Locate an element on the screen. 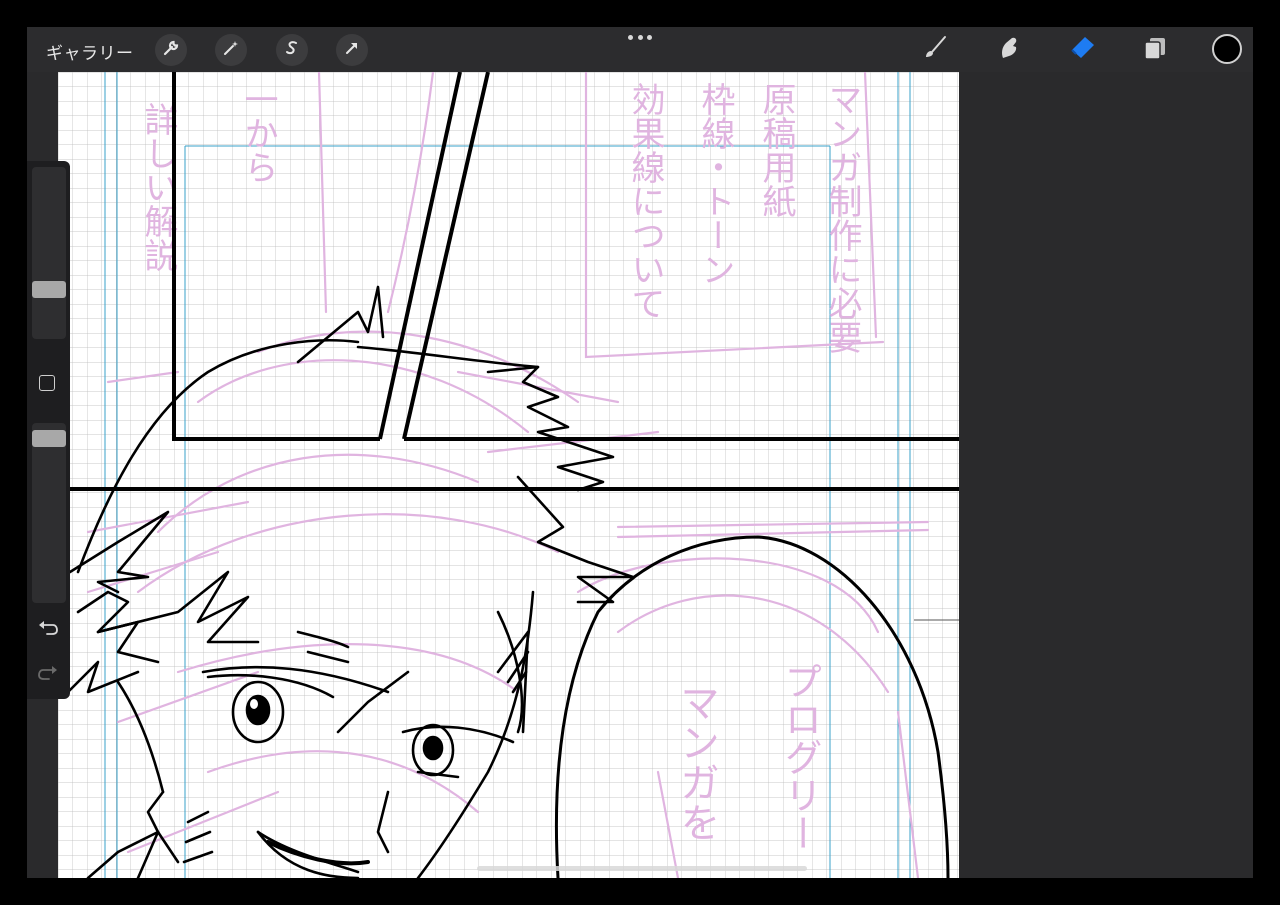 The width and height of the screenshot is (1280, 905). magic-wand-icon is located at coordinates (231, 50).